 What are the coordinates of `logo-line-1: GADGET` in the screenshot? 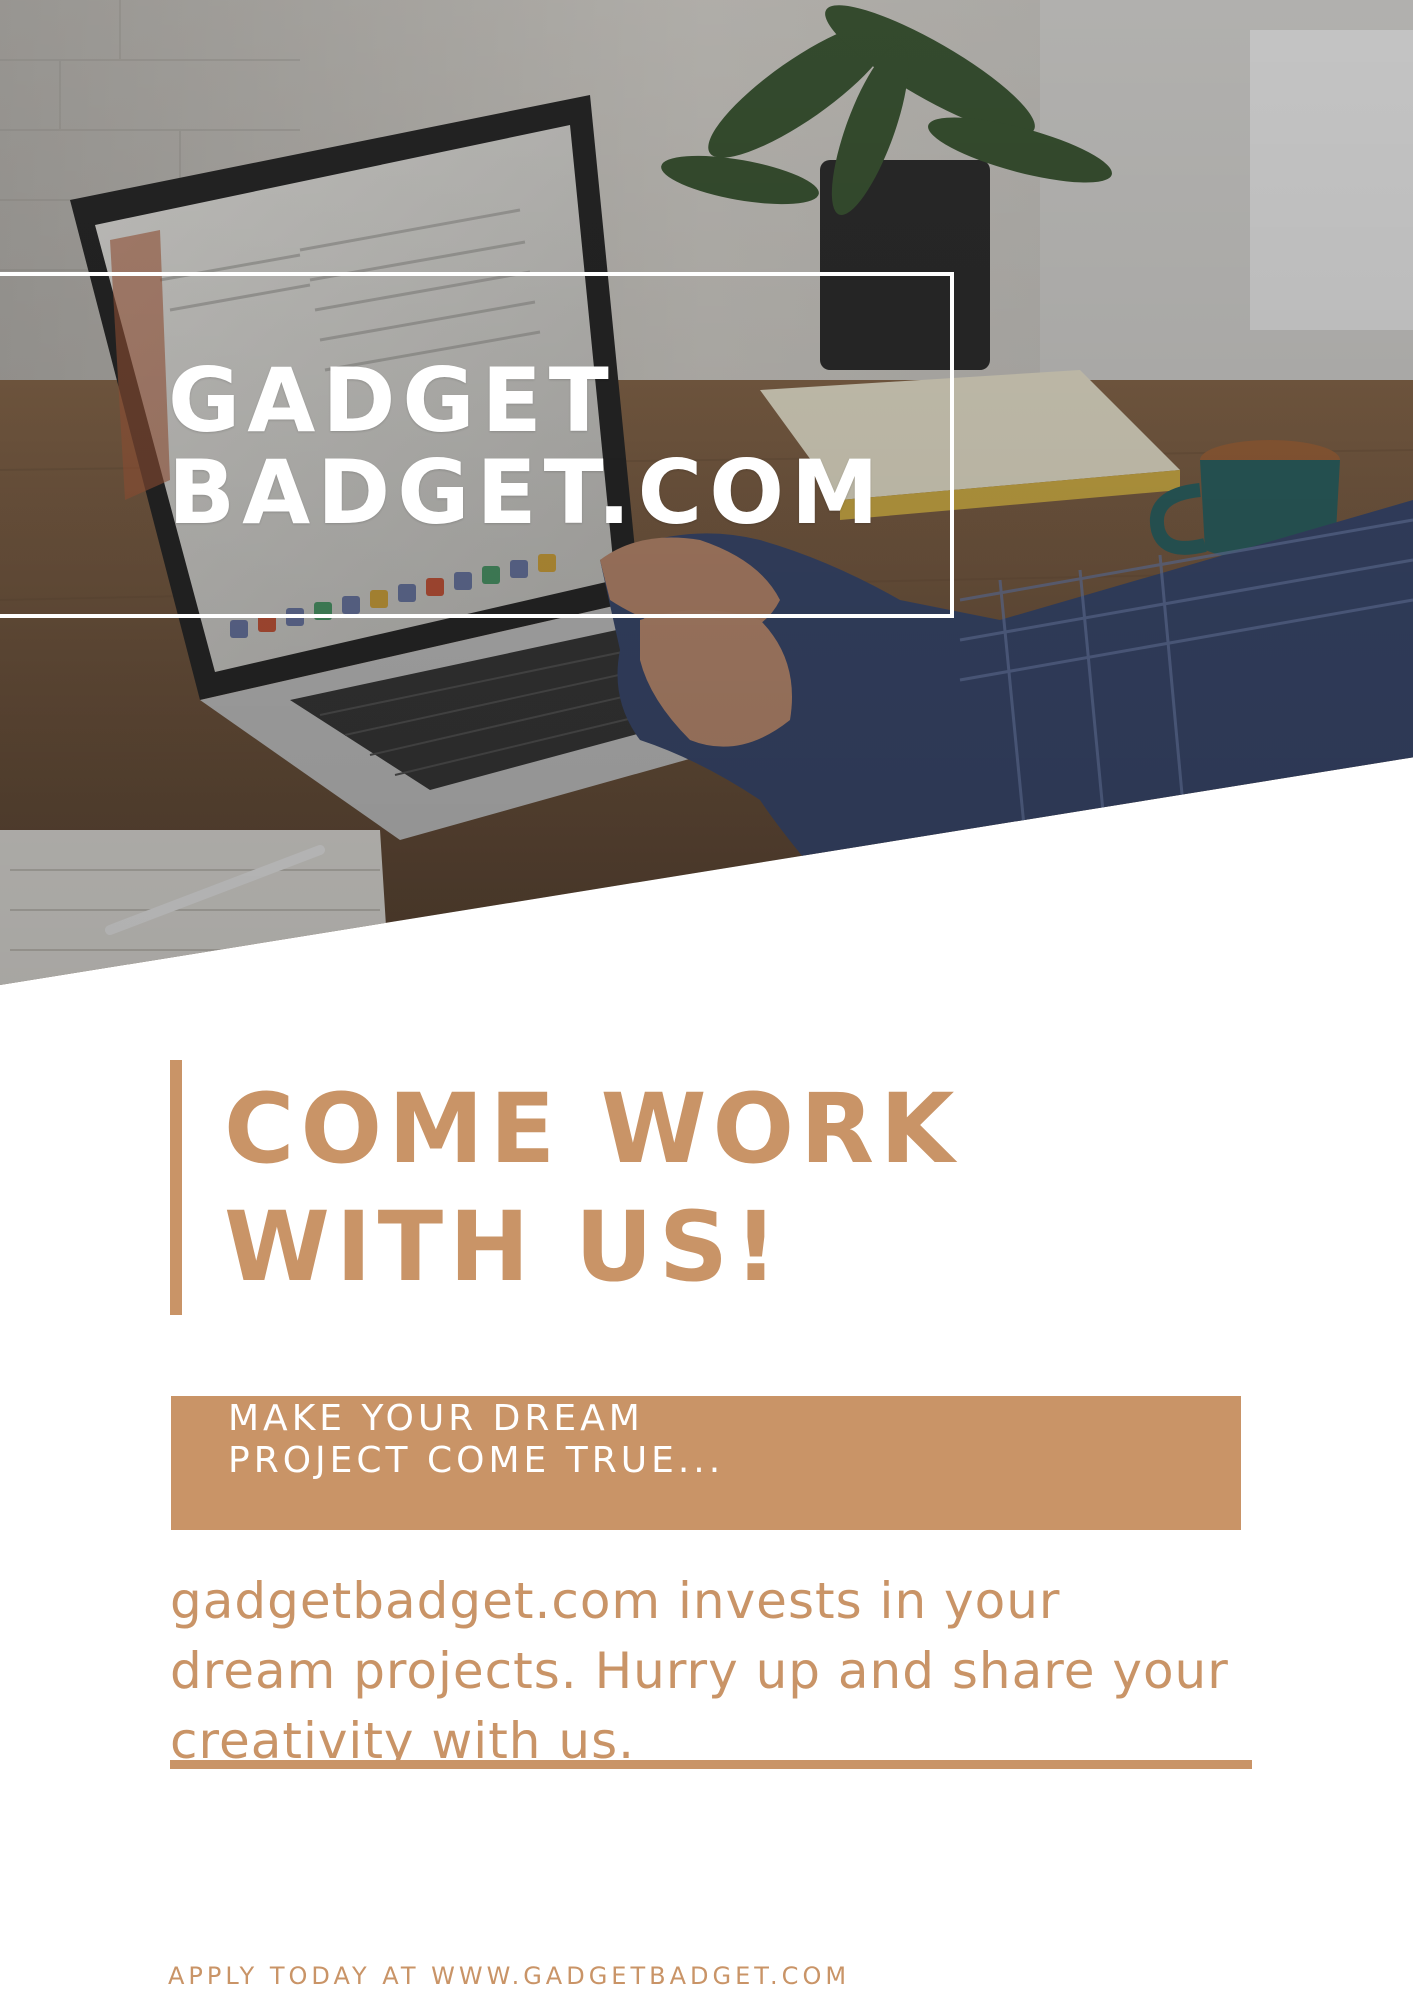 It's located at (392, 400).